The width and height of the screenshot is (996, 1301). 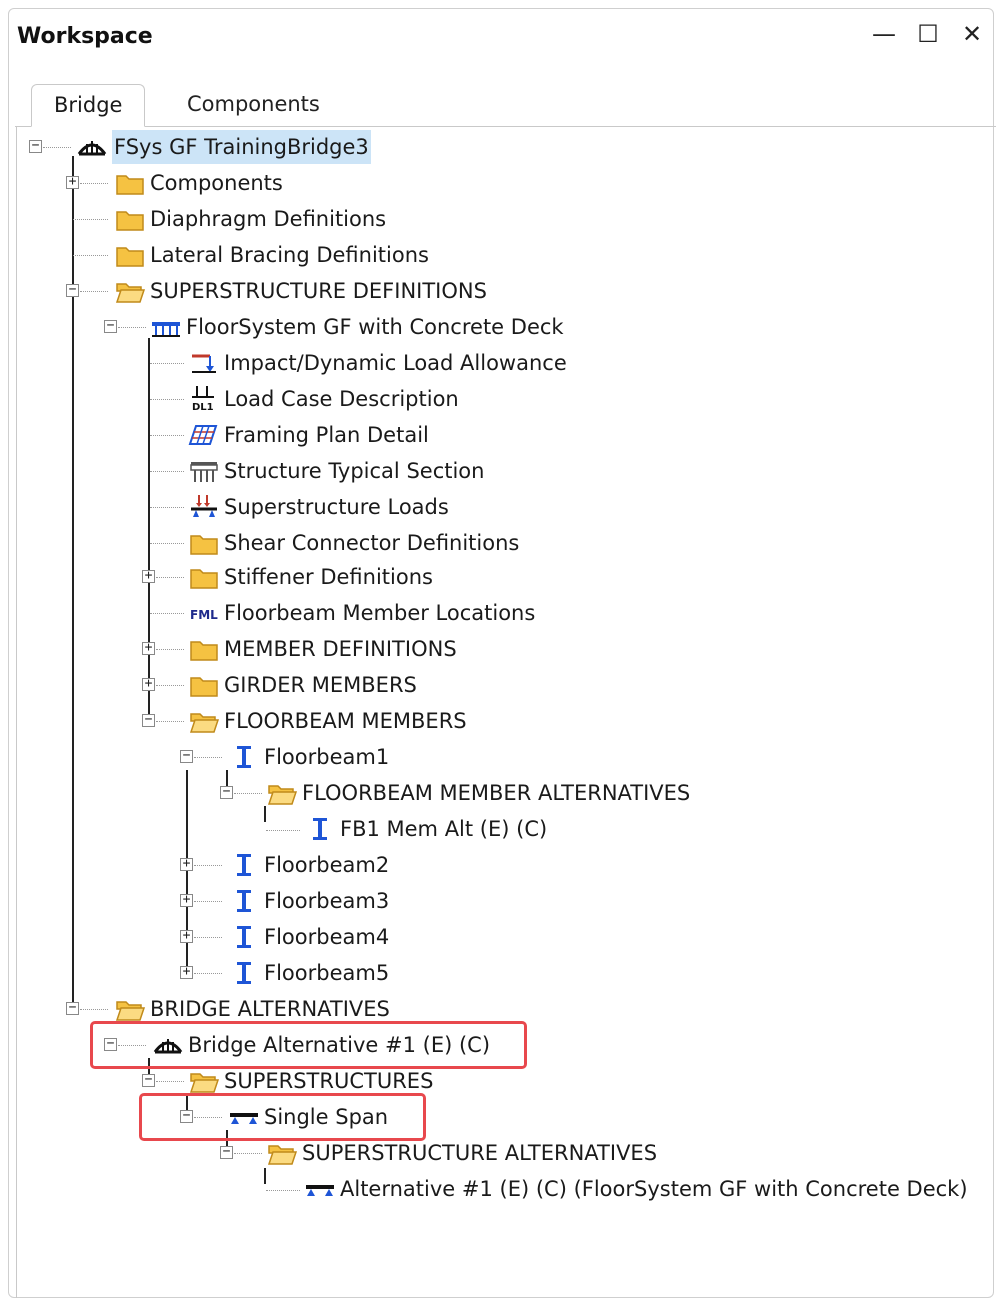 What do you see at coordinates (253, 105) in the screenshot?
I see `tab-components: Components` at bounding box center [253, 105].